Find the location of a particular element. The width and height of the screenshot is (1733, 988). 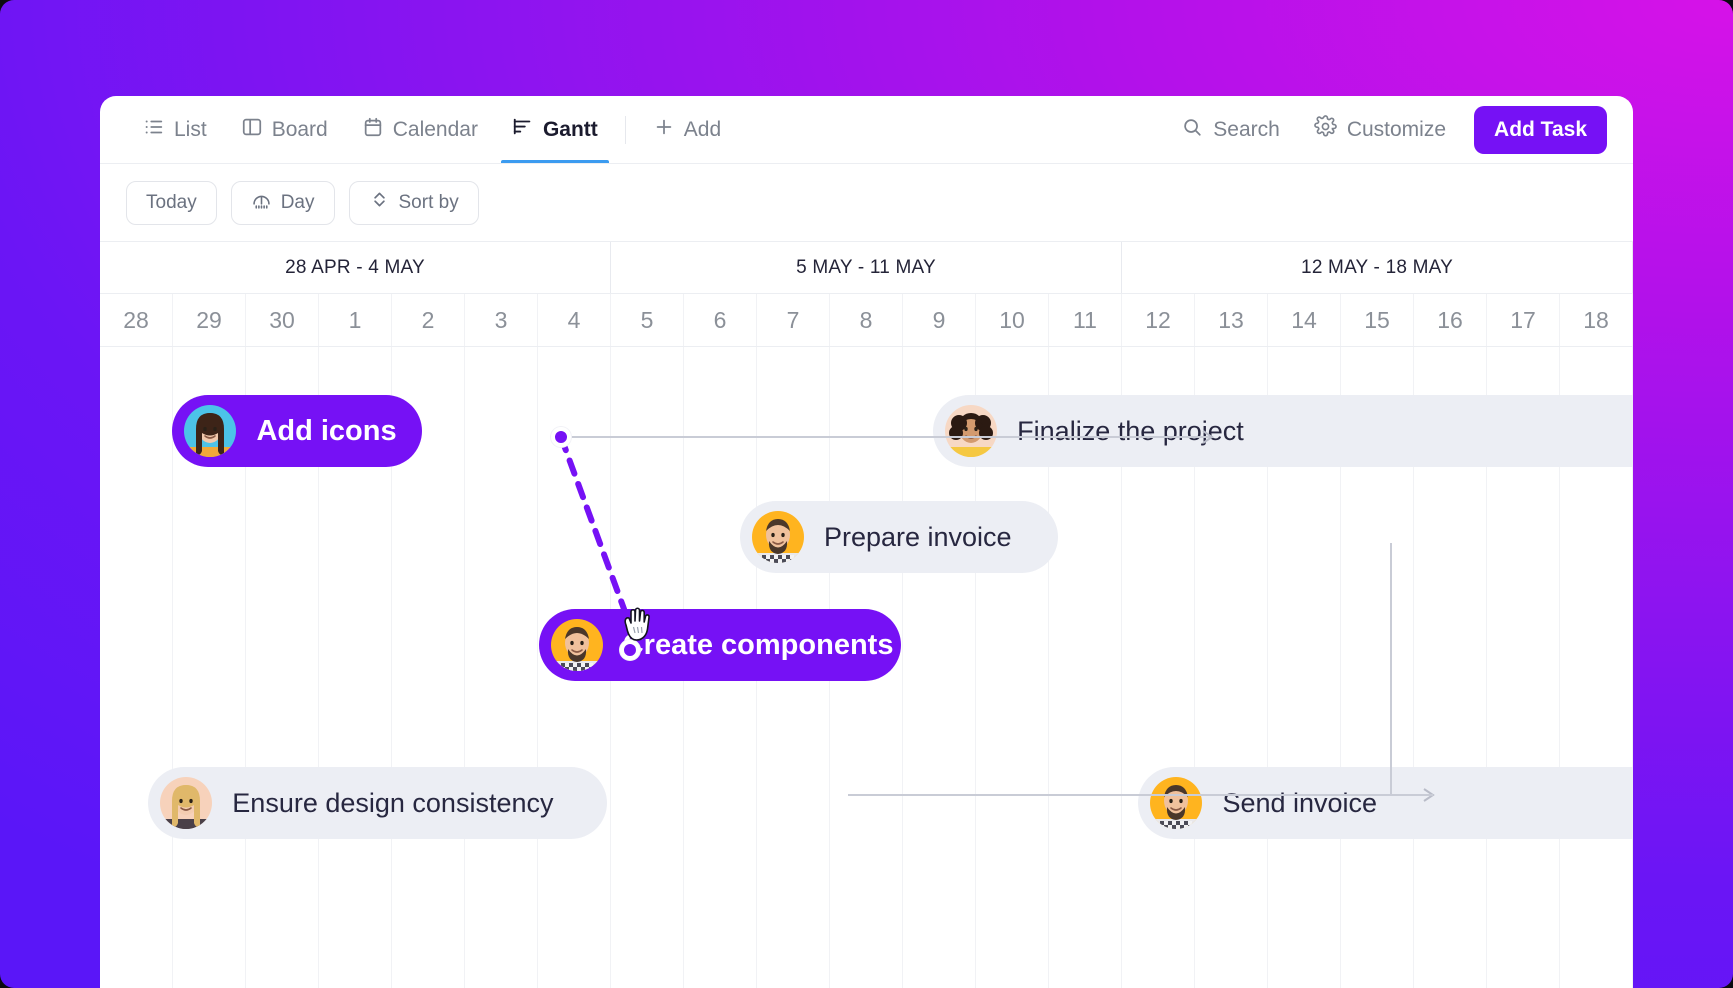

tab-list: List is located at coordinates (175, 129).